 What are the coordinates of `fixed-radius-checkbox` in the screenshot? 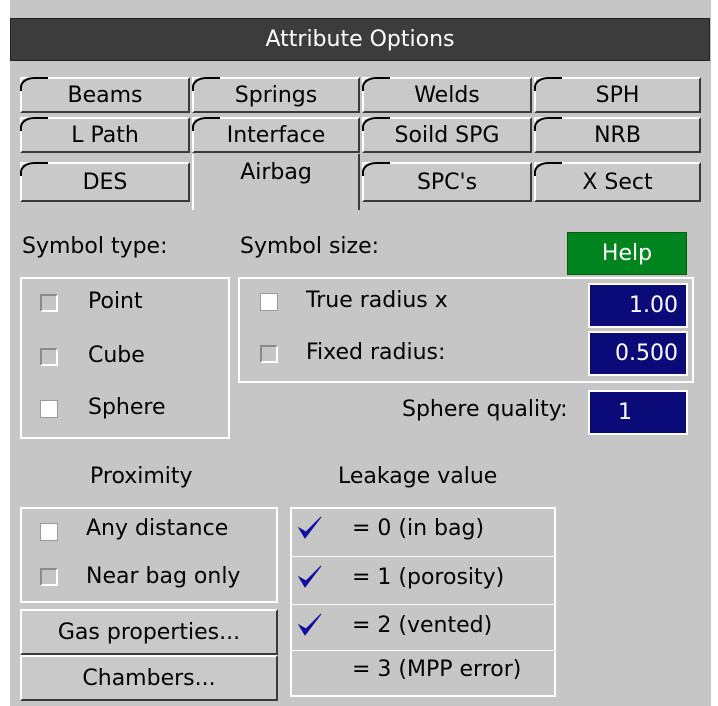 It's located at (269, 354).